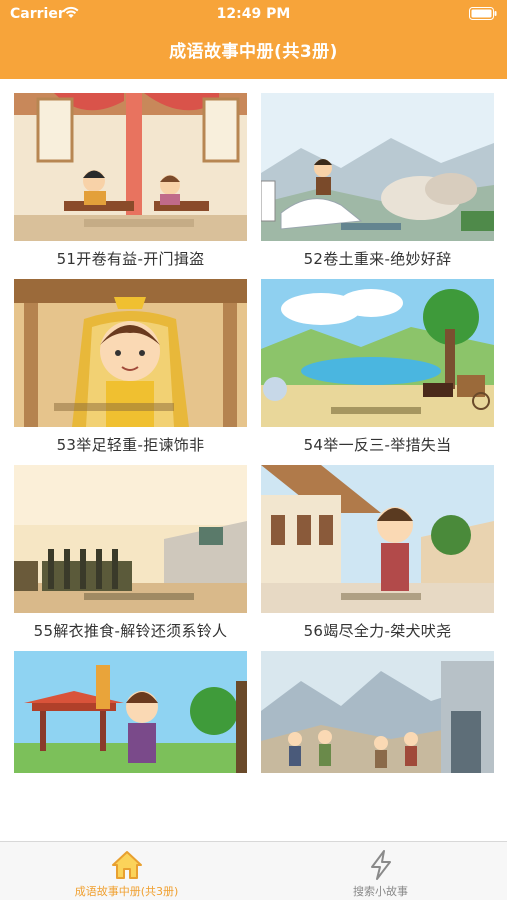 This screenshot has width=507, height=900. I want to click on story-title: 52卷土重来-绝妙好辞, so click(377, 259).